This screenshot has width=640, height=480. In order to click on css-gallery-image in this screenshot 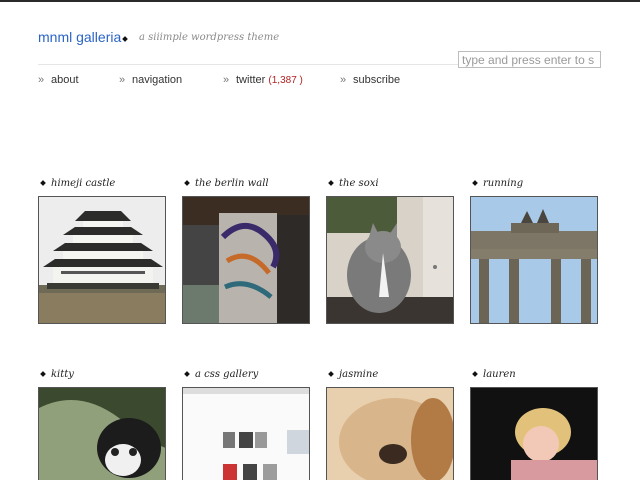, I will do `click(246, 434)`.